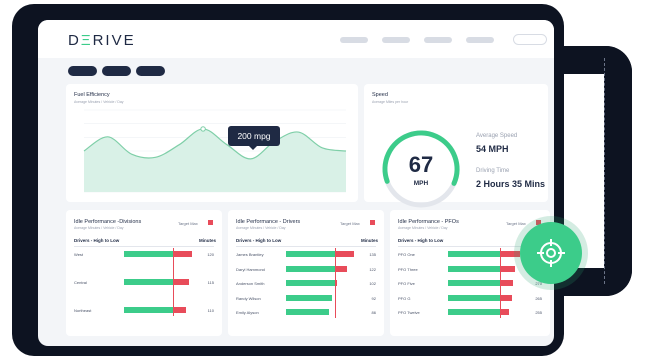  Describe the element at coordinates (253, 147) in the screenshot. I see `chart-tooltip-arrow` at that location.